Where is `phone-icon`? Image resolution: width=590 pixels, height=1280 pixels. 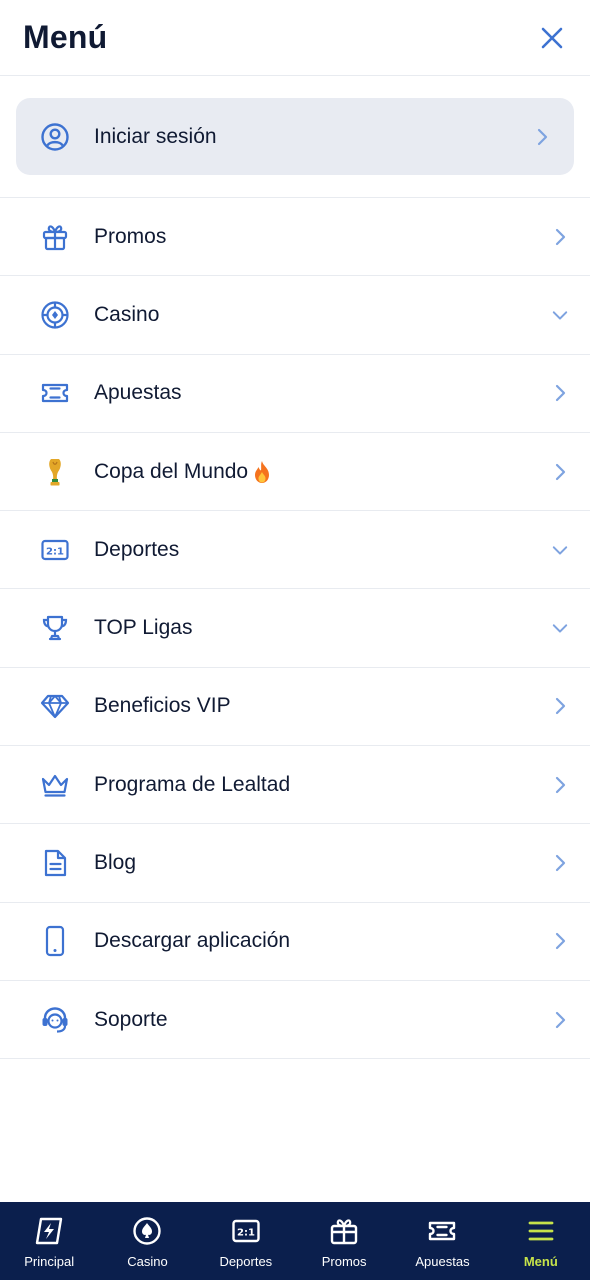
phone-icon is located at coordinates (55, 941).